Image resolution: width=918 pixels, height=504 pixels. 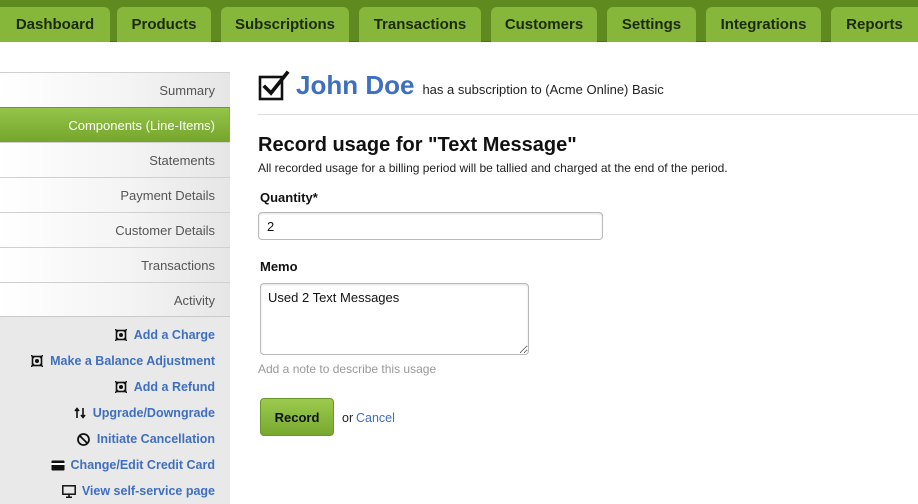 I want to click on sidebar-divider, so click(x=115, y=316).